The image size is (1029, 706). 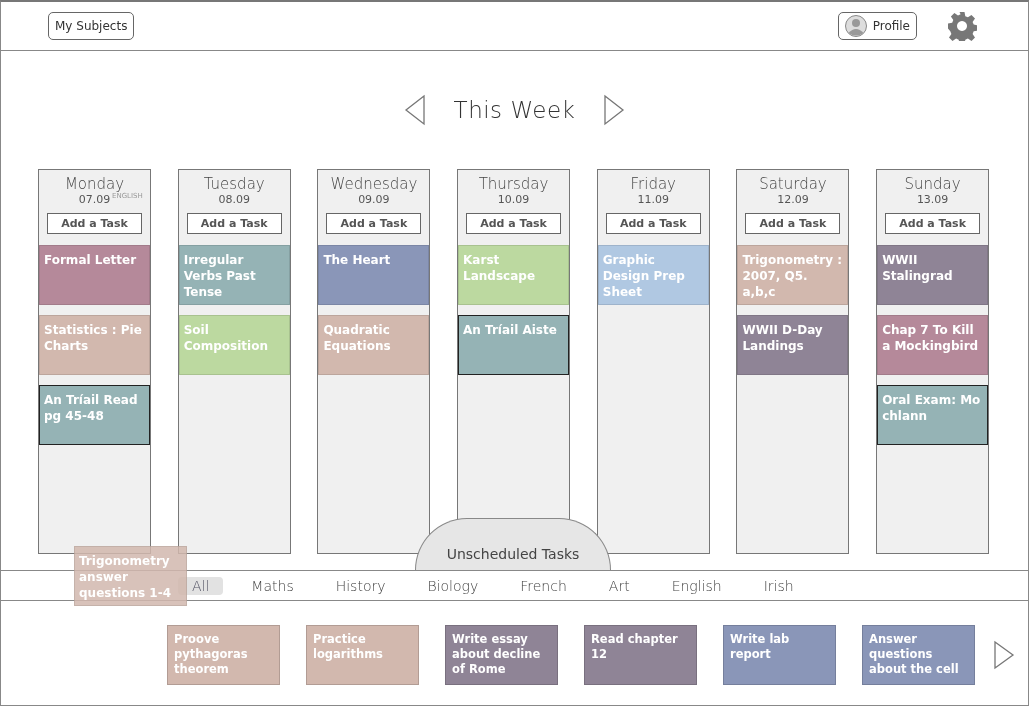 What do you see at coordinates (453, 585) in the screenshot?
I see `subject-filter-tab: Biology` at bounding box center [453, 585].